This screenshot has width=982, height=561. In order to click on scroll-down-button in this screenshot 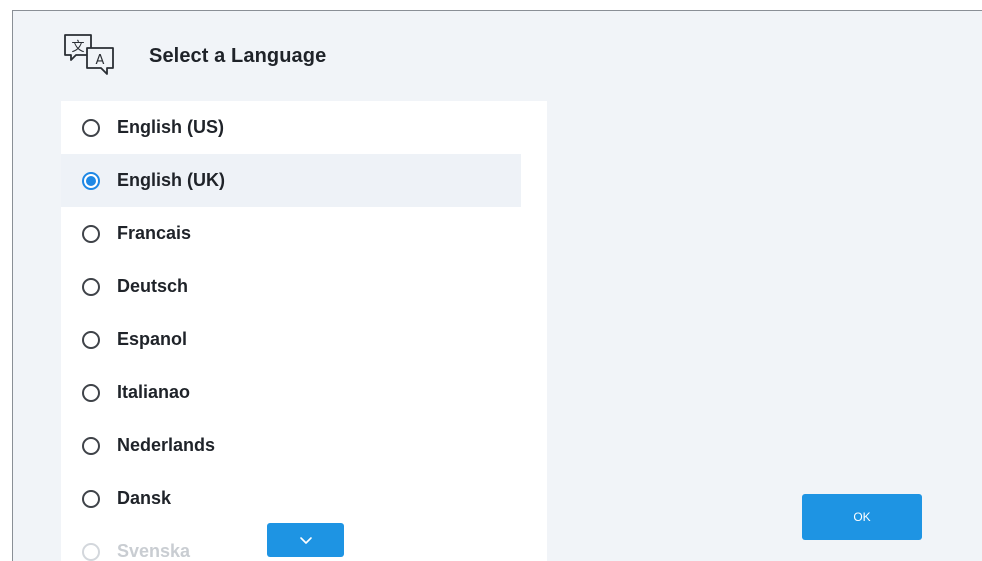, I will do `click(305, 540)`.